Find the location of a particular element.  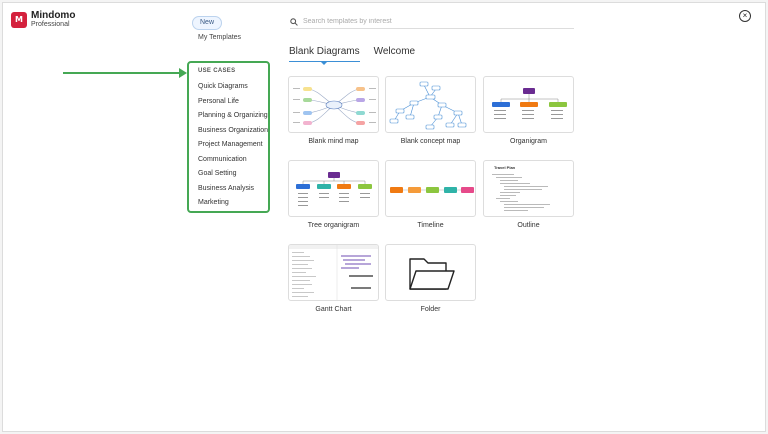

search-bar is located at coordinates (432, 22).